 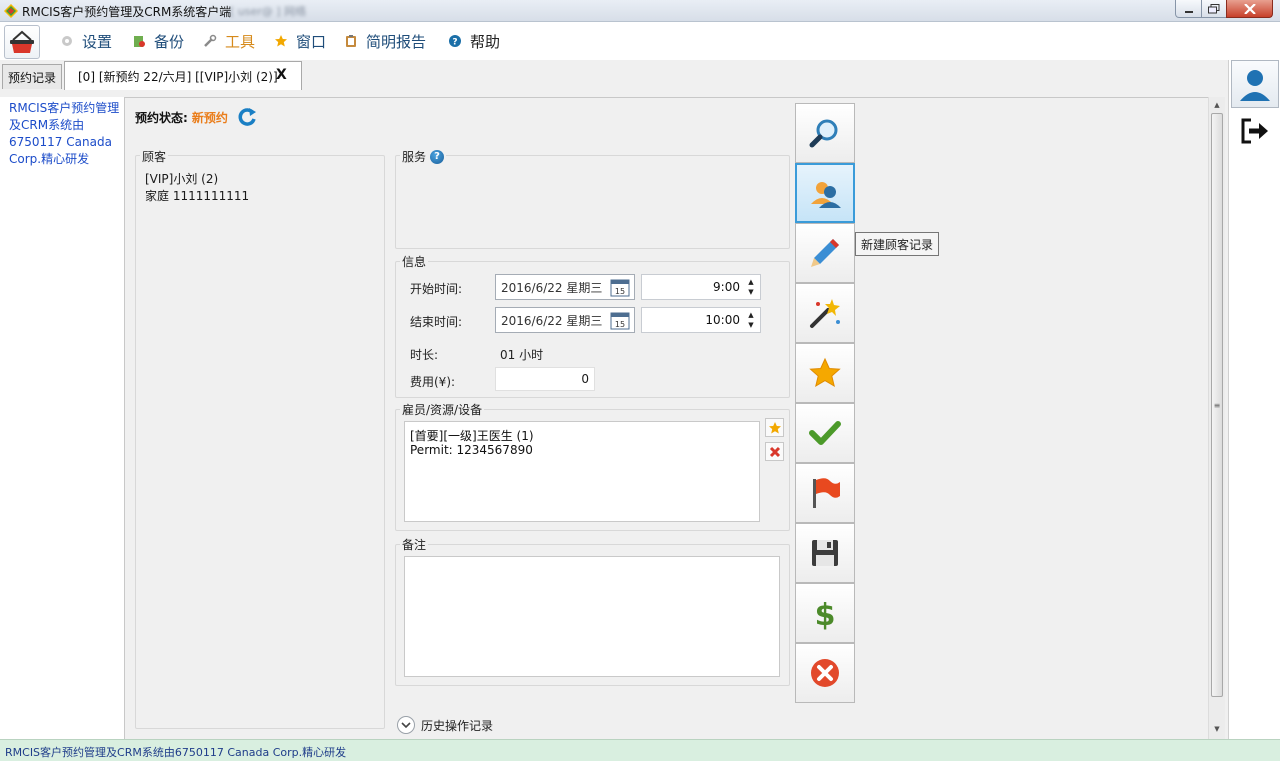 I want to click on user-button, so click(x=1255, y=84).